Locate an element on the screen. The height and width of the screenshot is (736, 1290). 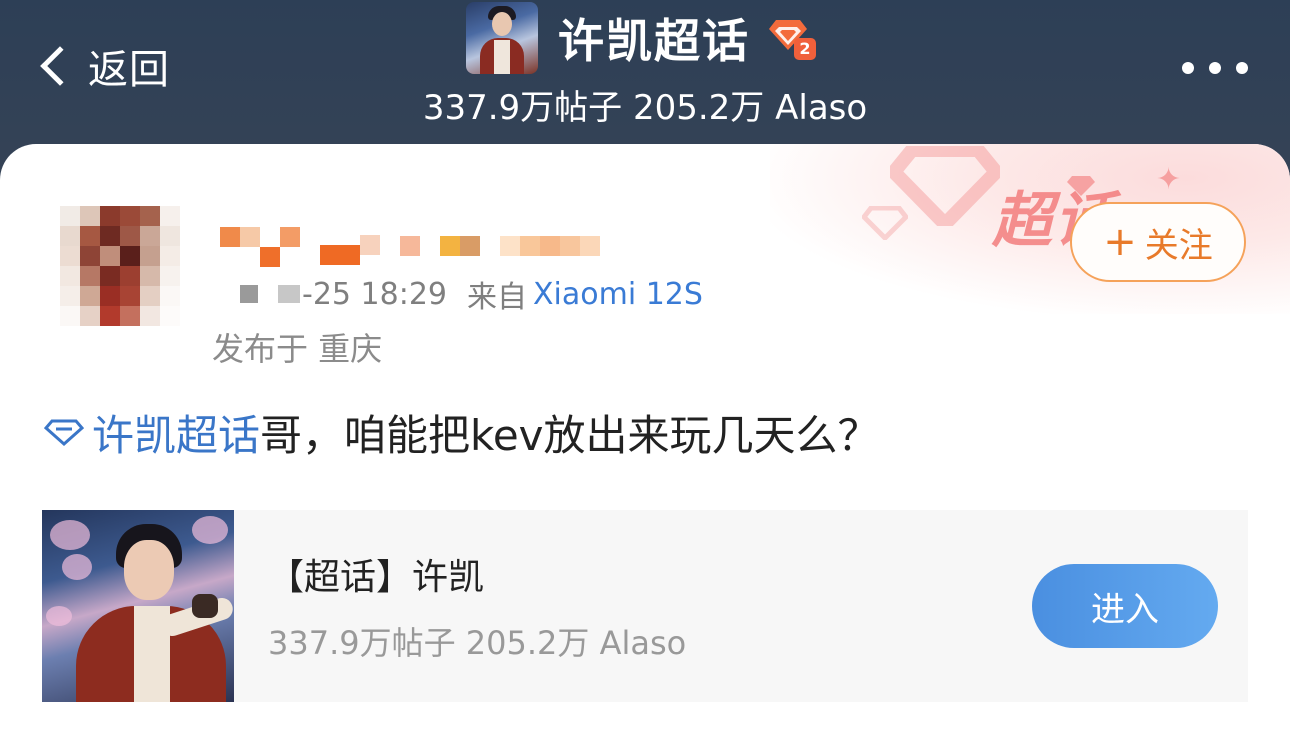
back-button: 返回 is located at coordinates (101, 66).